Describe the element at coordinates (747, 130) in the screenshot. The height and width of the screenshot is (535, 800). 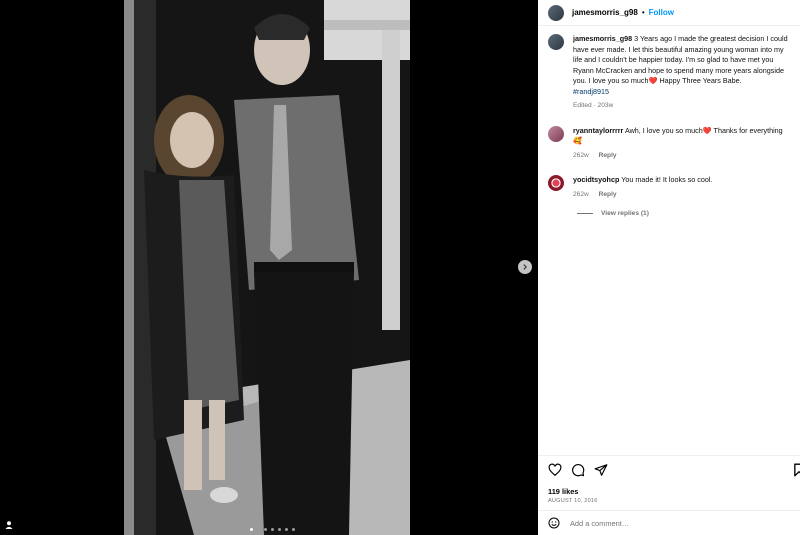
I see `comment-text-after: Thanks for everything` at that location.